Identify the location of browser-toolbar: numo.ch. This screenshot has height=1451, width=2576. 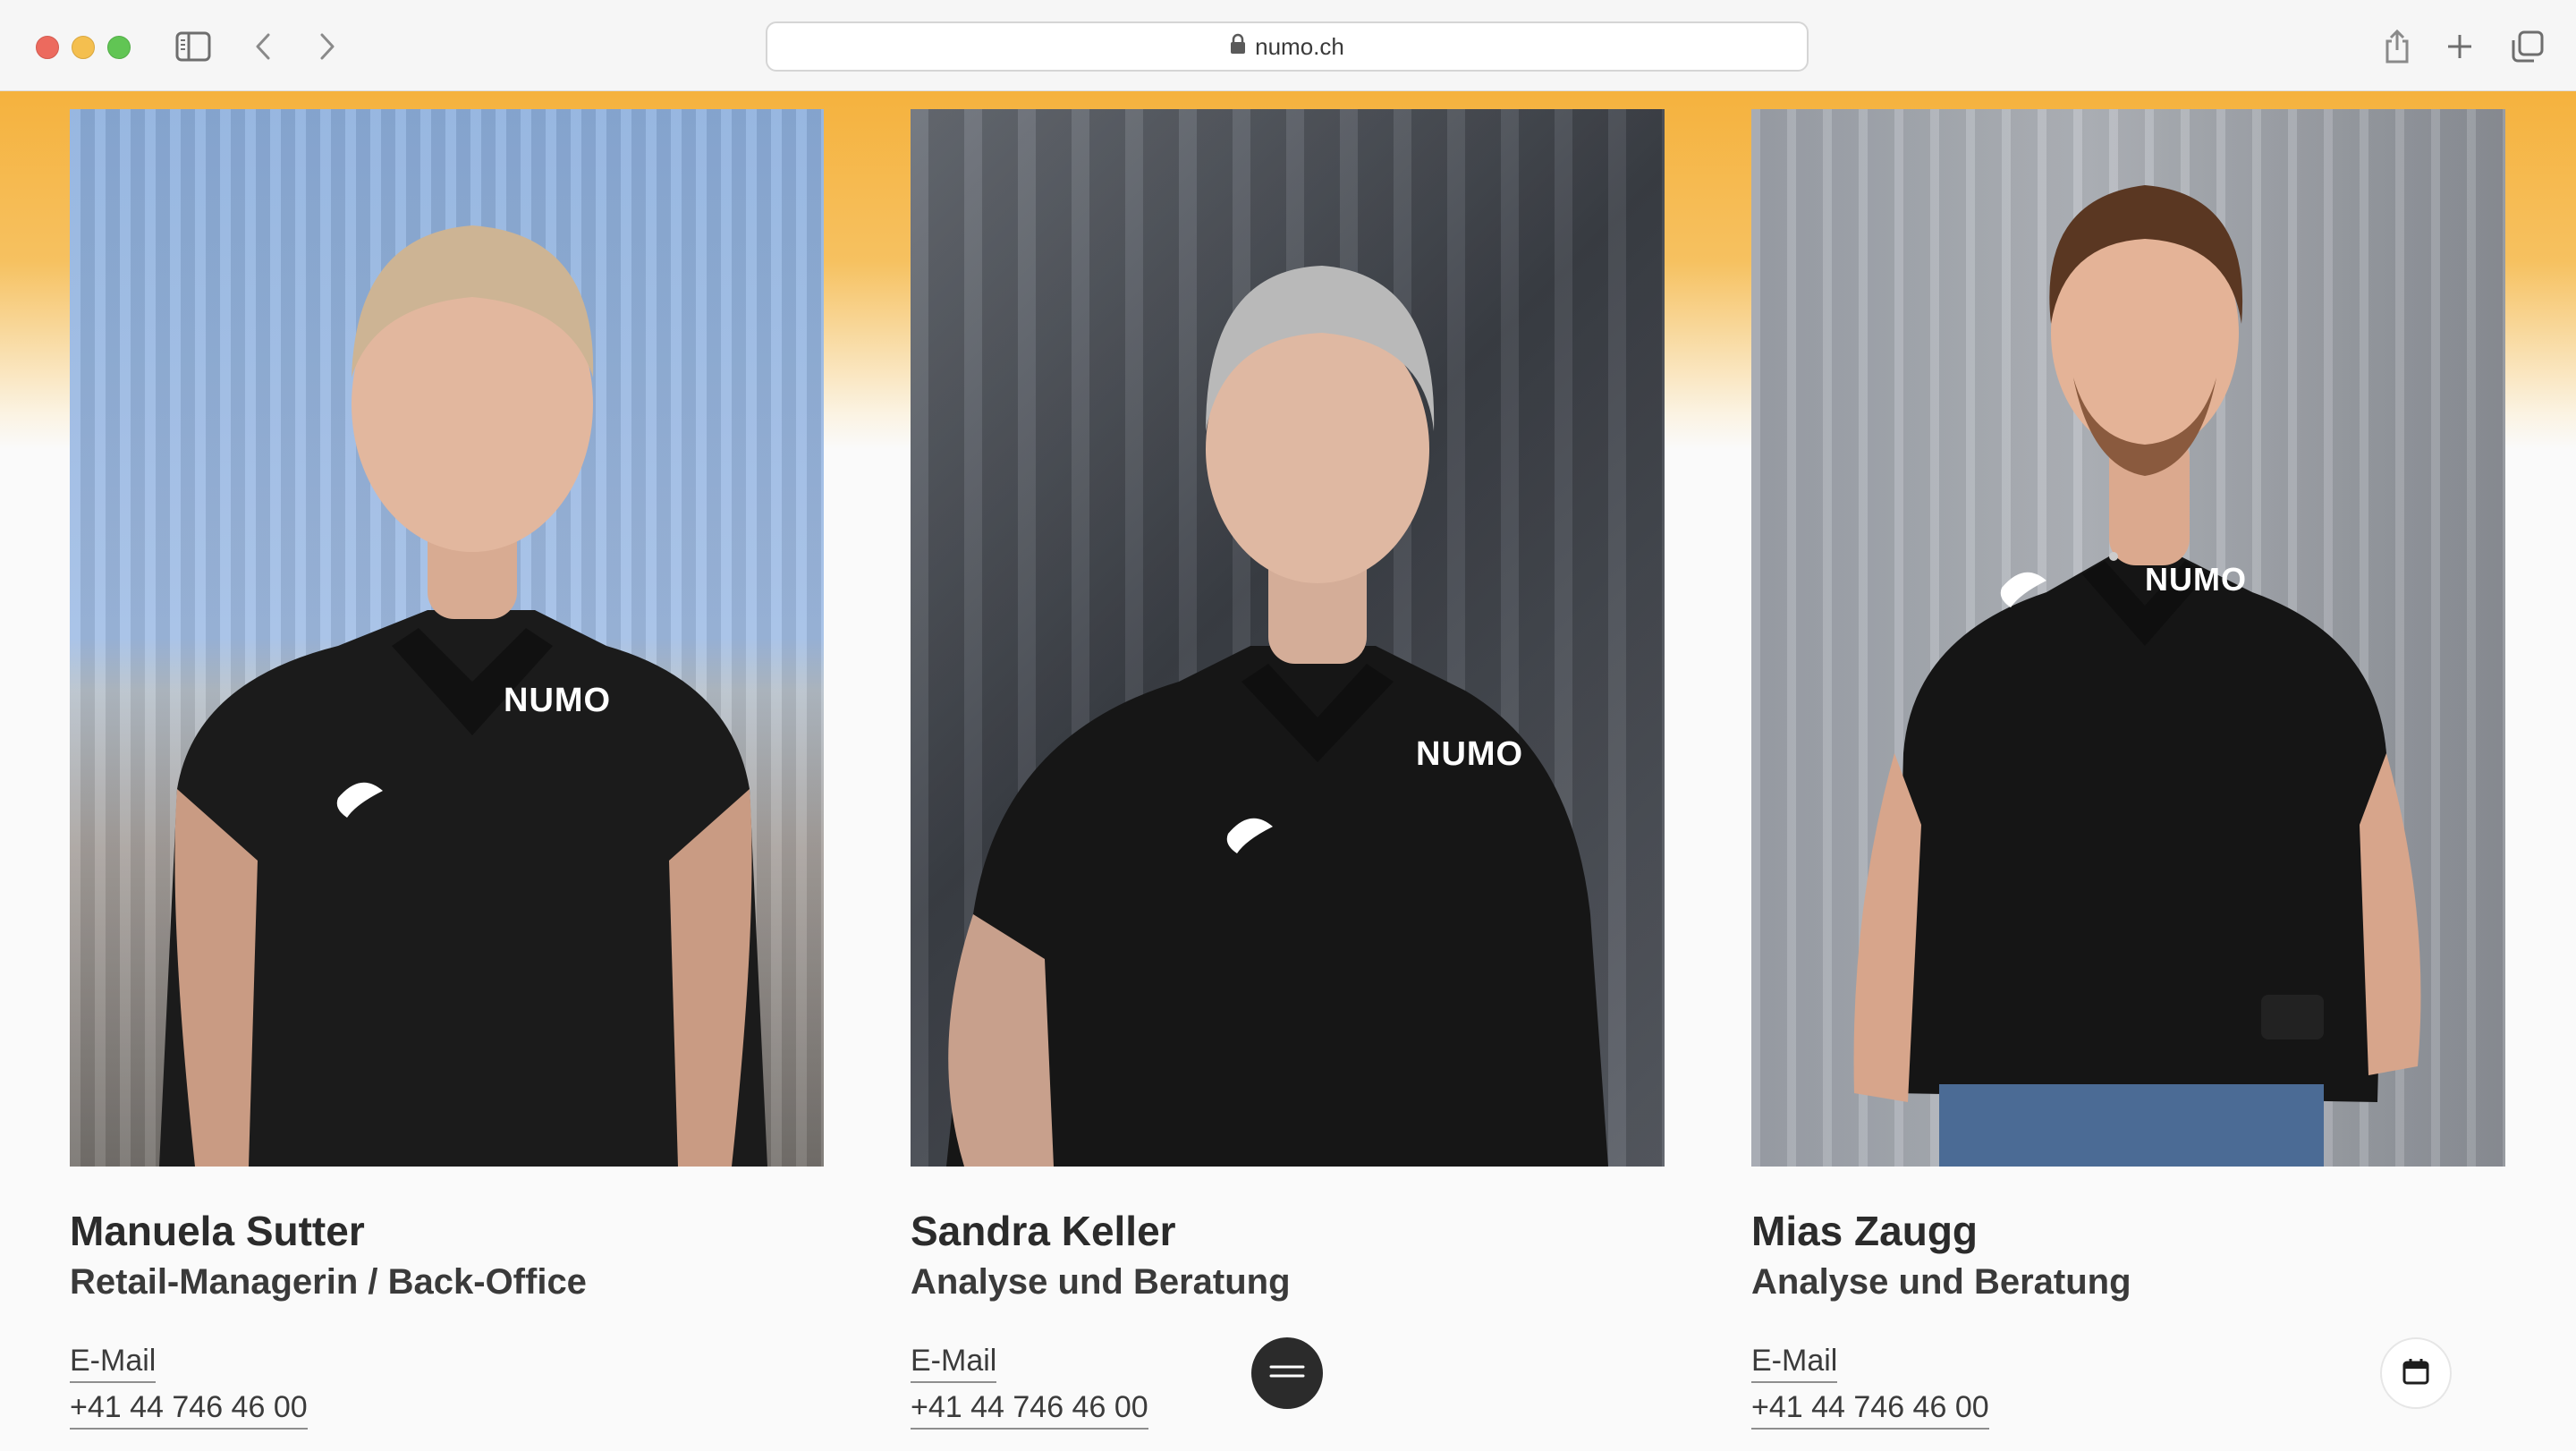
(1288, 46).